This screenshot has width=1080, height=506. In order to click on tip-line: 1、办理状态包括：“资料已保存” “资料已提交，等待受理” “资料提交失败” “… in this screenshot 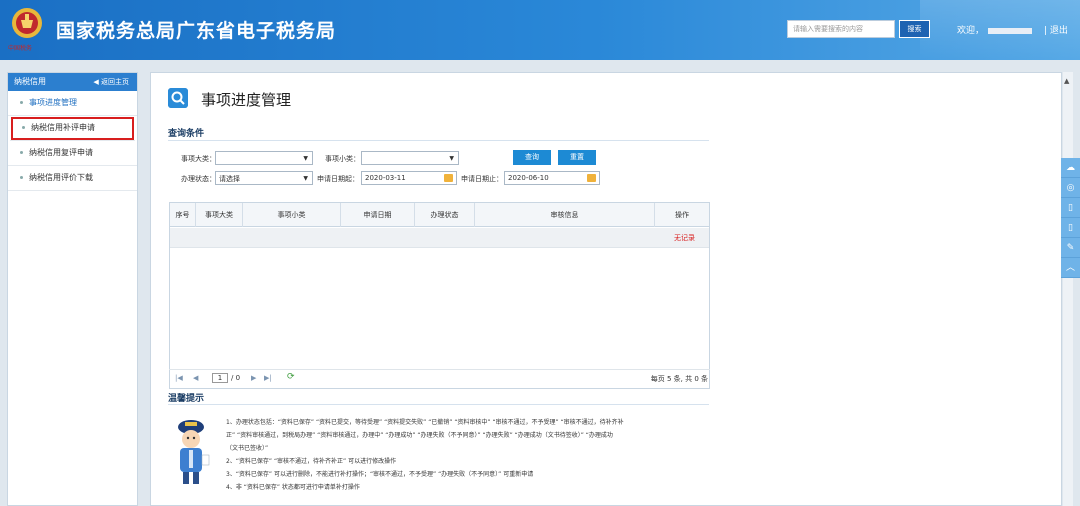, I will do `click(425, 422)`.